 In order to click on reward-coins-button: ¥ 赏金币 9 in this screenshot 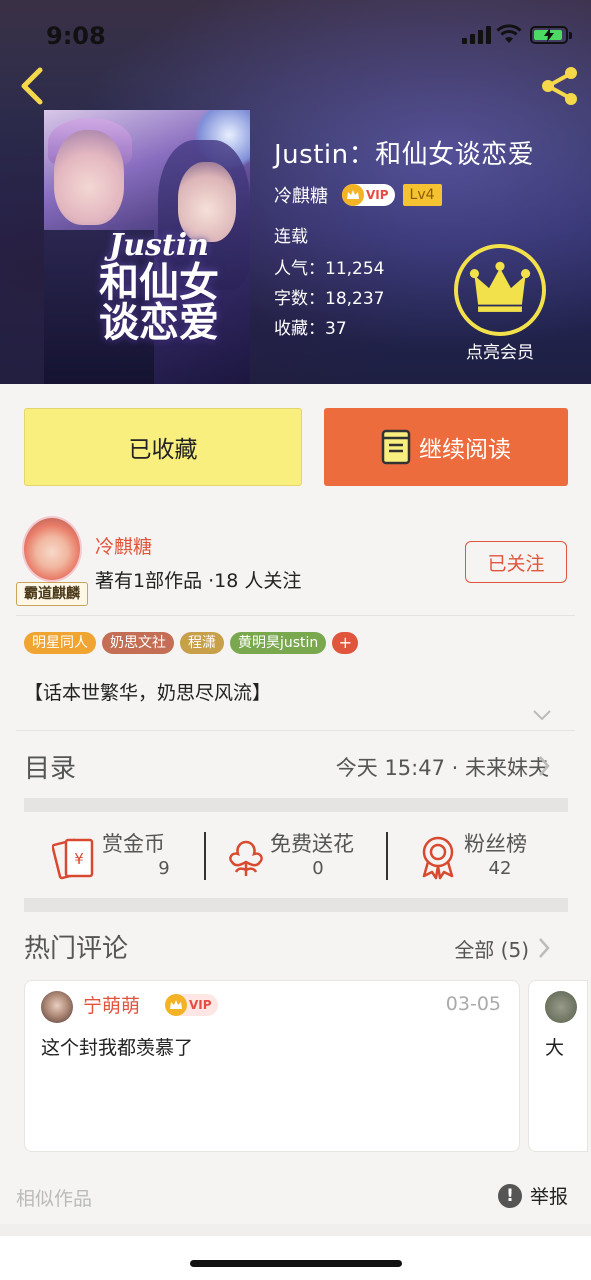, I will do `click(132, 856)`.